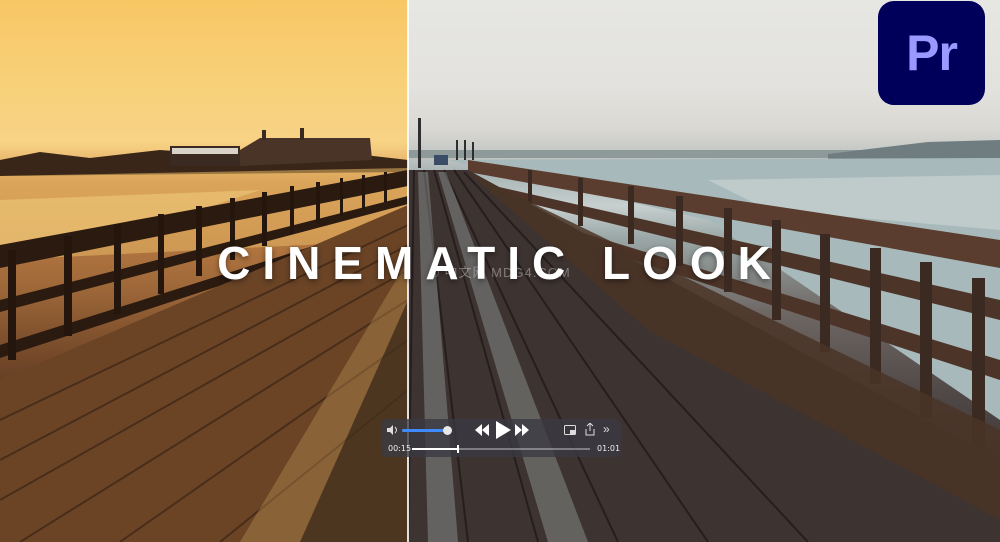 This screenshot has width=1000, height=542. I want to click on premiere-pro-logo-text: Pr, so click(932, 53).